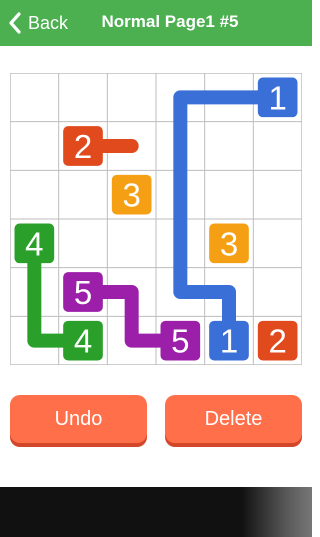  I want to click on undo-button: Undo, so click(78, 419).